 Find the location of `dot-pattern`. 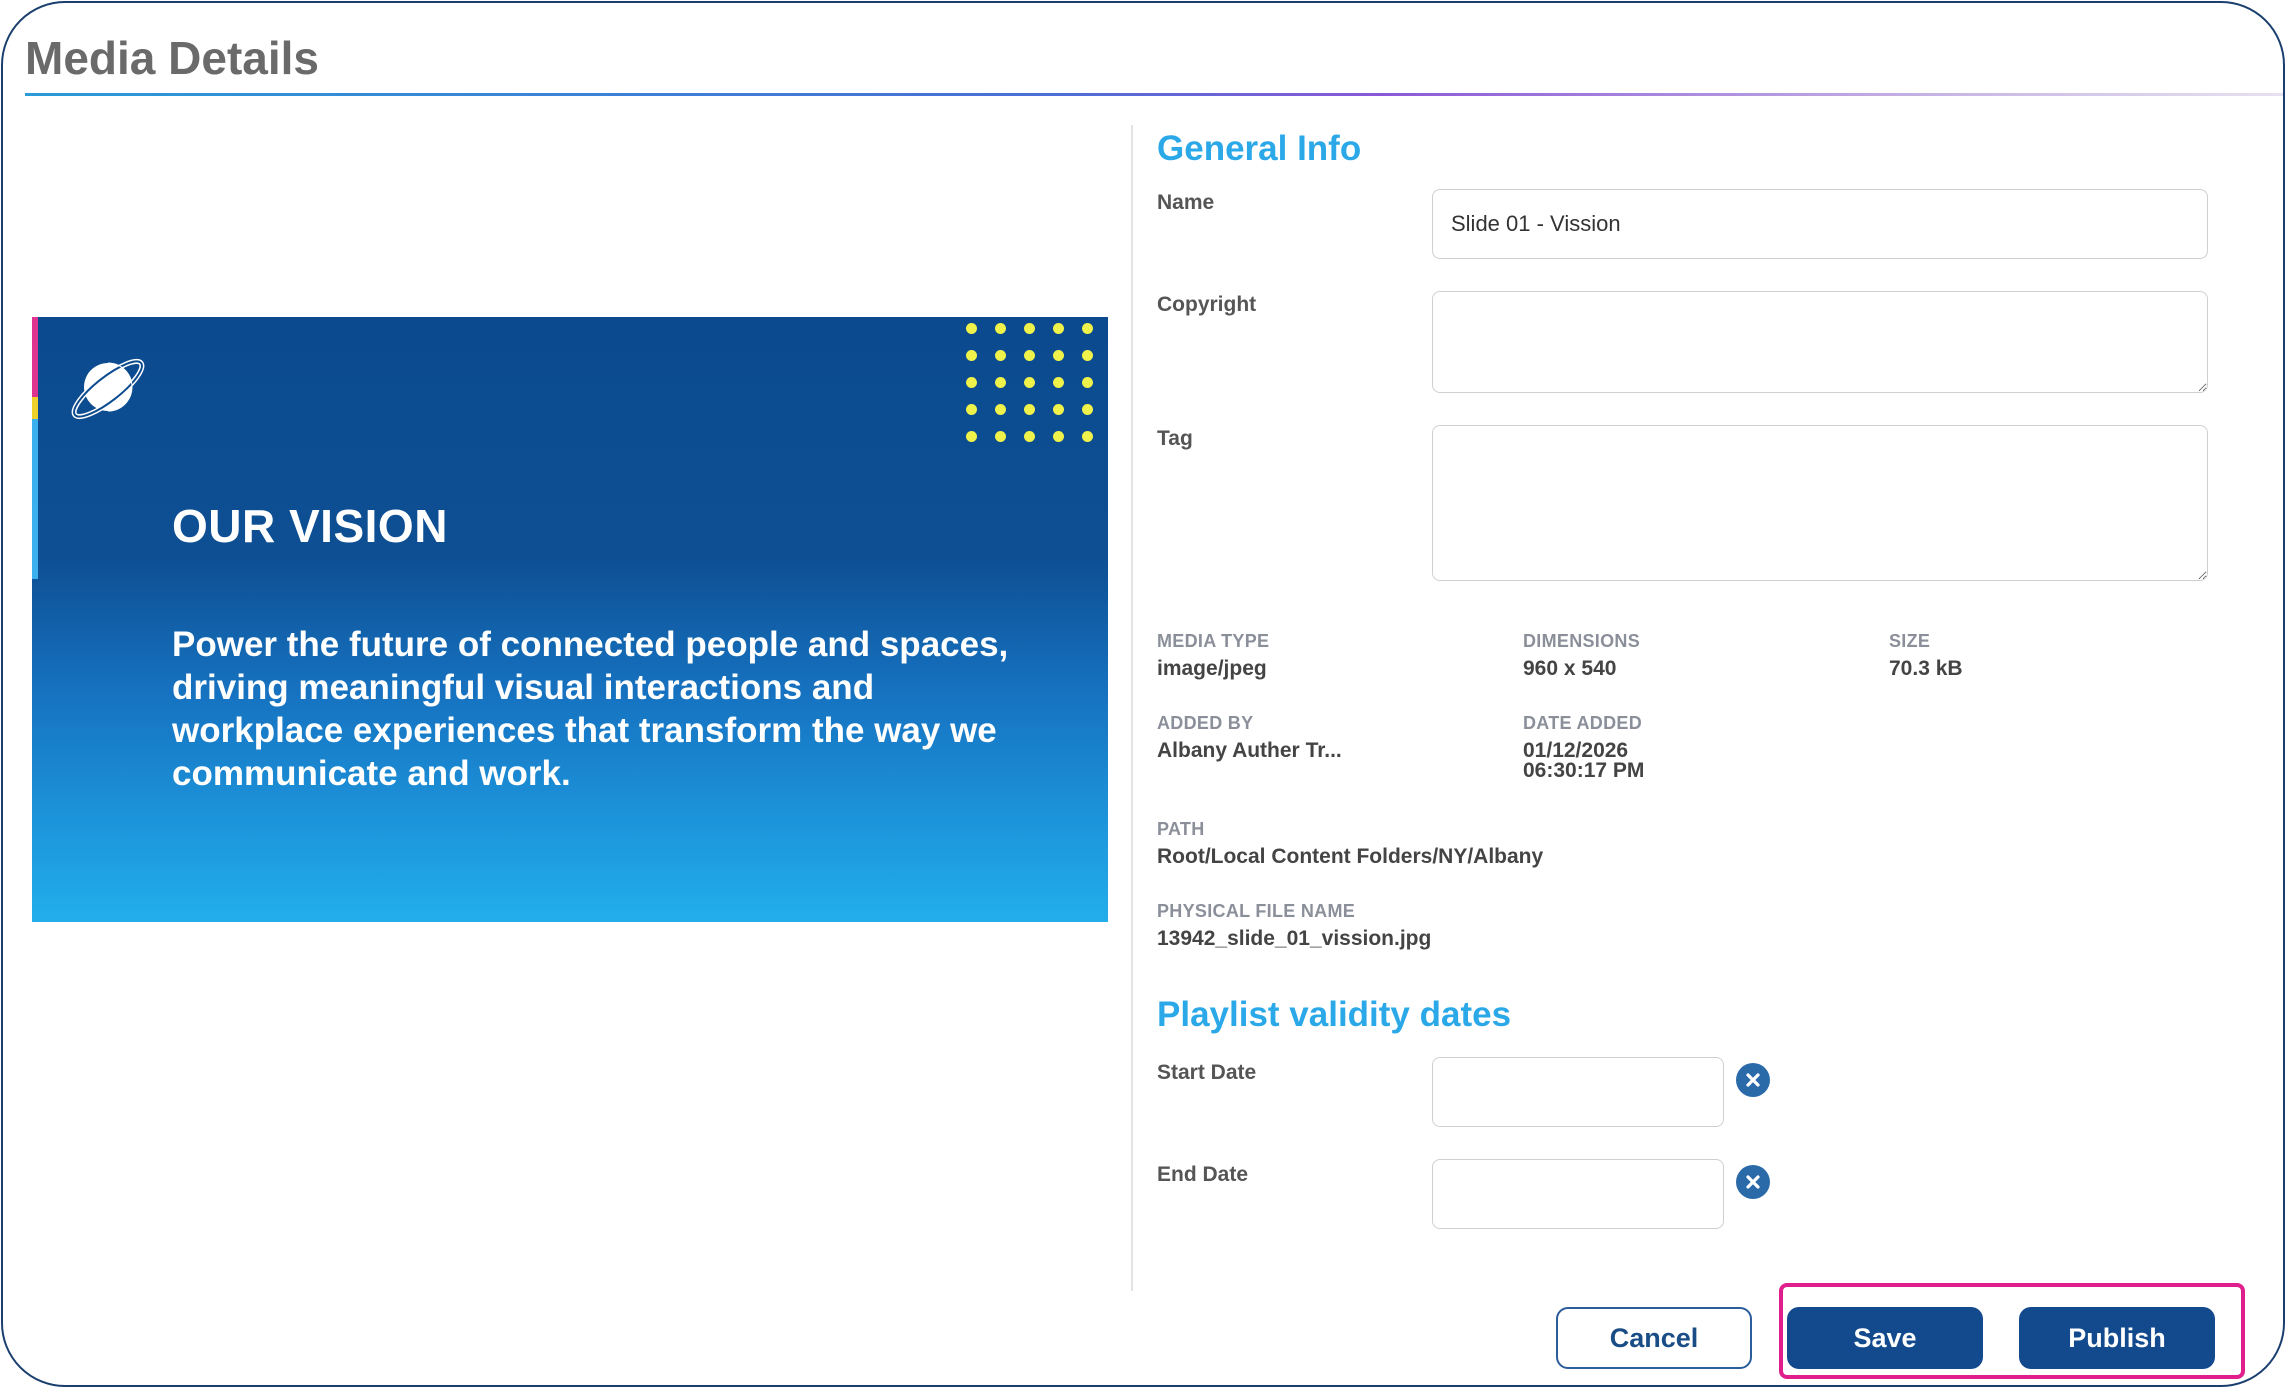

dot-pattern is located at coordinates (1036, 388).